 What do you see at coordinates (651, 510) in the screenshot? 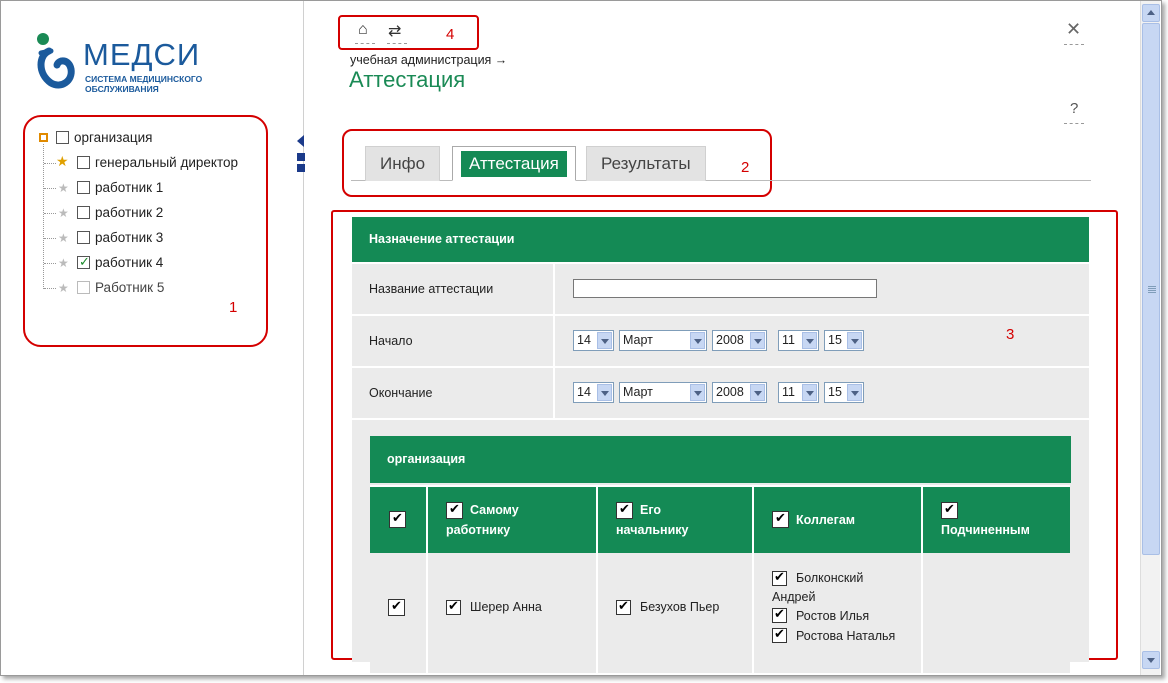
I see `column-label: Его` at bounding box center [651, 510].